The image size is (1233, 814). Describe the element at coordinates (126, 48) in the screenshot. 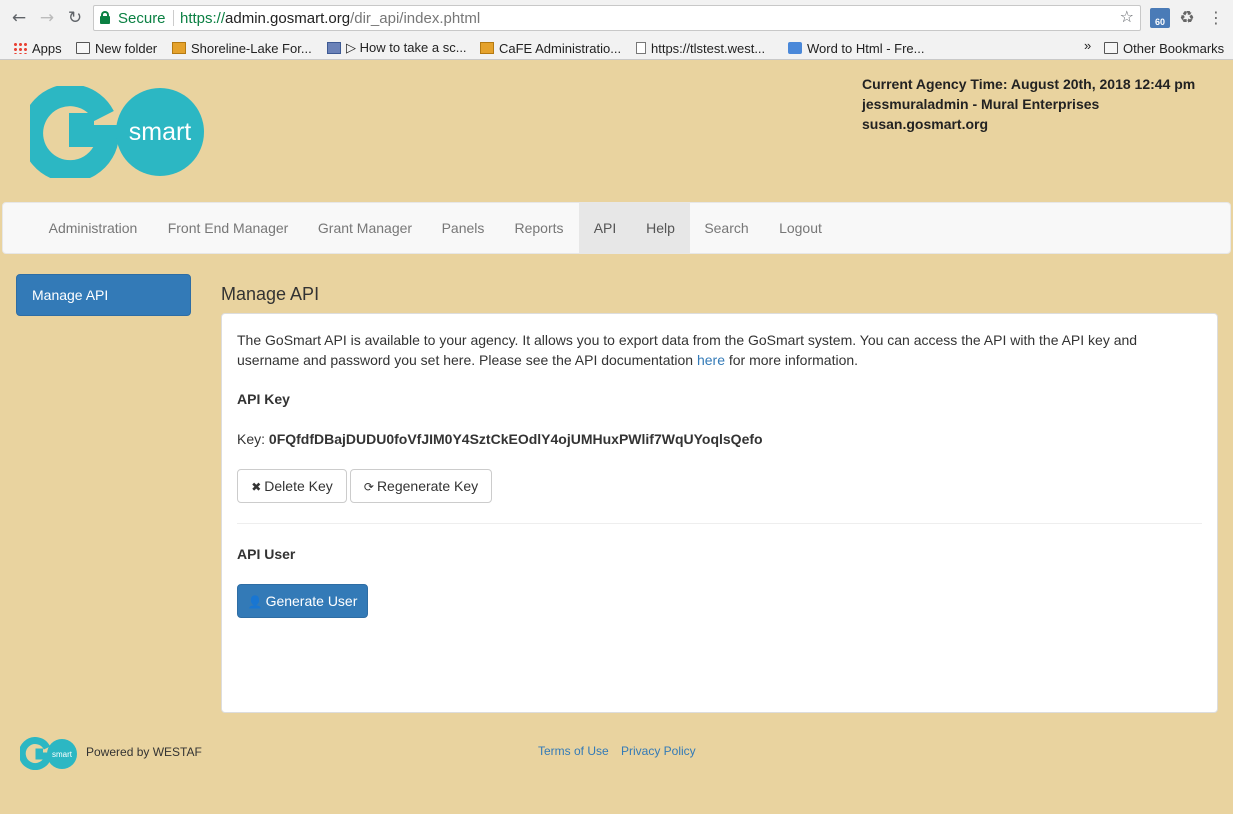

I see `bookmark-label: New folder` at that location.